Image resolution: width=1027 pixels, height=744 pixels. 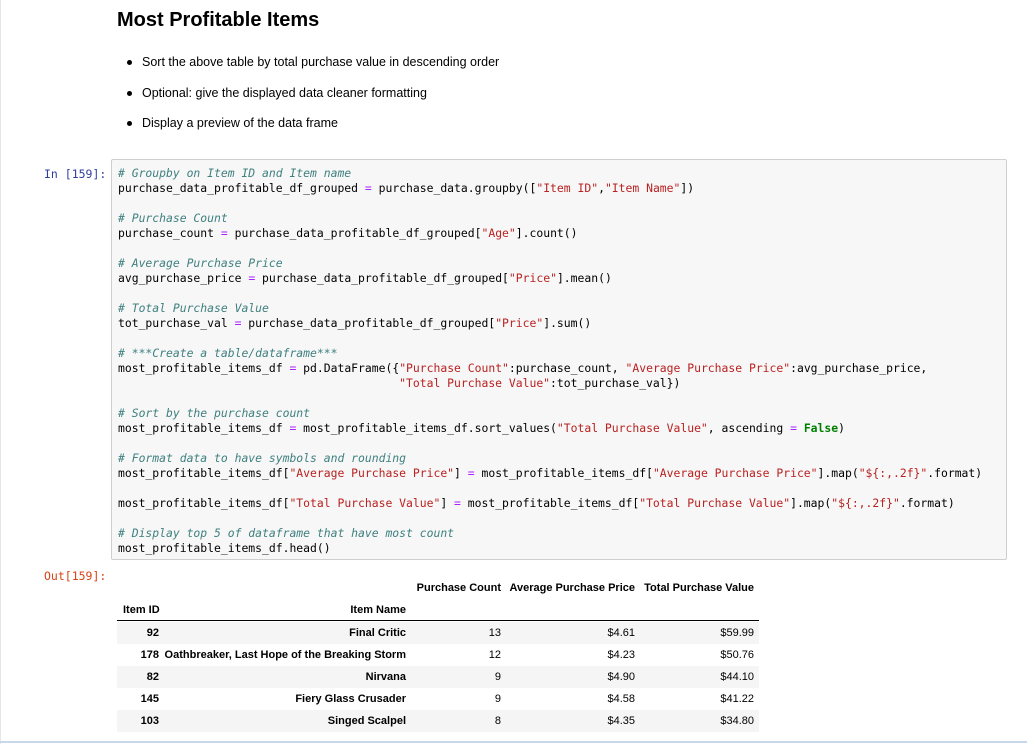 I want to click on notebook-left-border, so click(x=0, y=372).